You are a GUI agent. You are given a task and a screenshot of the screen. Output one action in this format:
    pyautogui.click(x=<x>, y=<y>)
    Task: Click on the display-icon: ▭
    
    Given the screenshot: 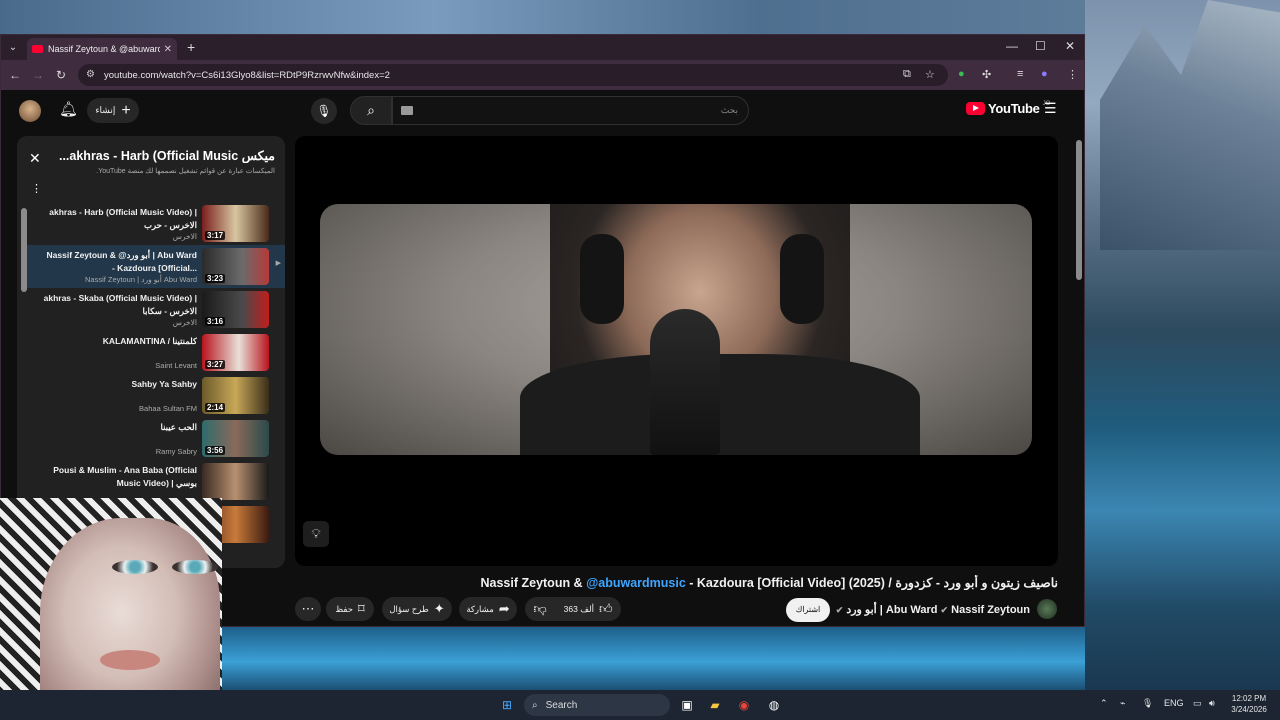 What is the action you would take?
    pyautogui.click(x=1197, y=703)
    